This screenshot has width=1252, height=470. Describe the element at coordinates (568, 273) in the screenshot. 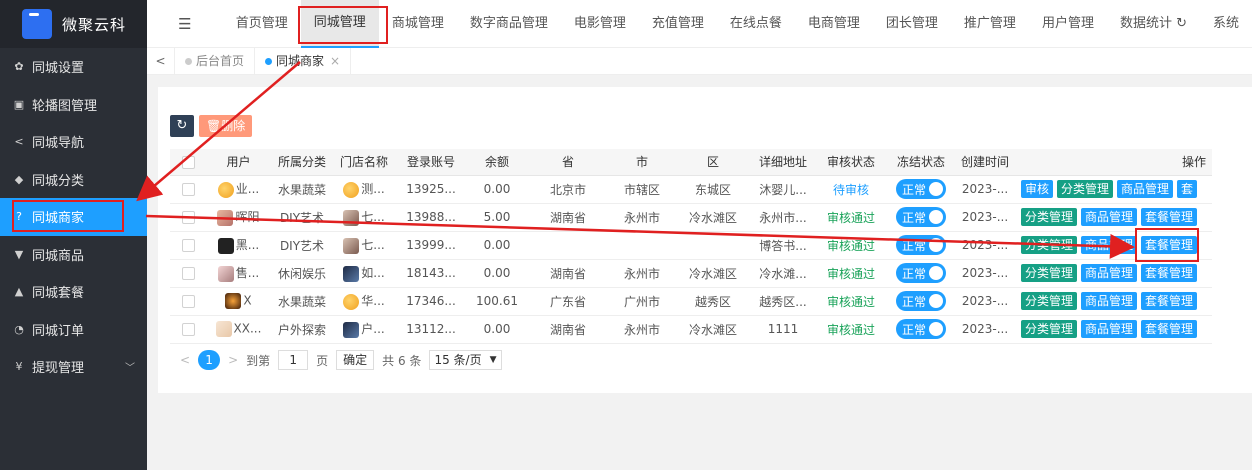

I see `province-cell: 湖南省` at that location.